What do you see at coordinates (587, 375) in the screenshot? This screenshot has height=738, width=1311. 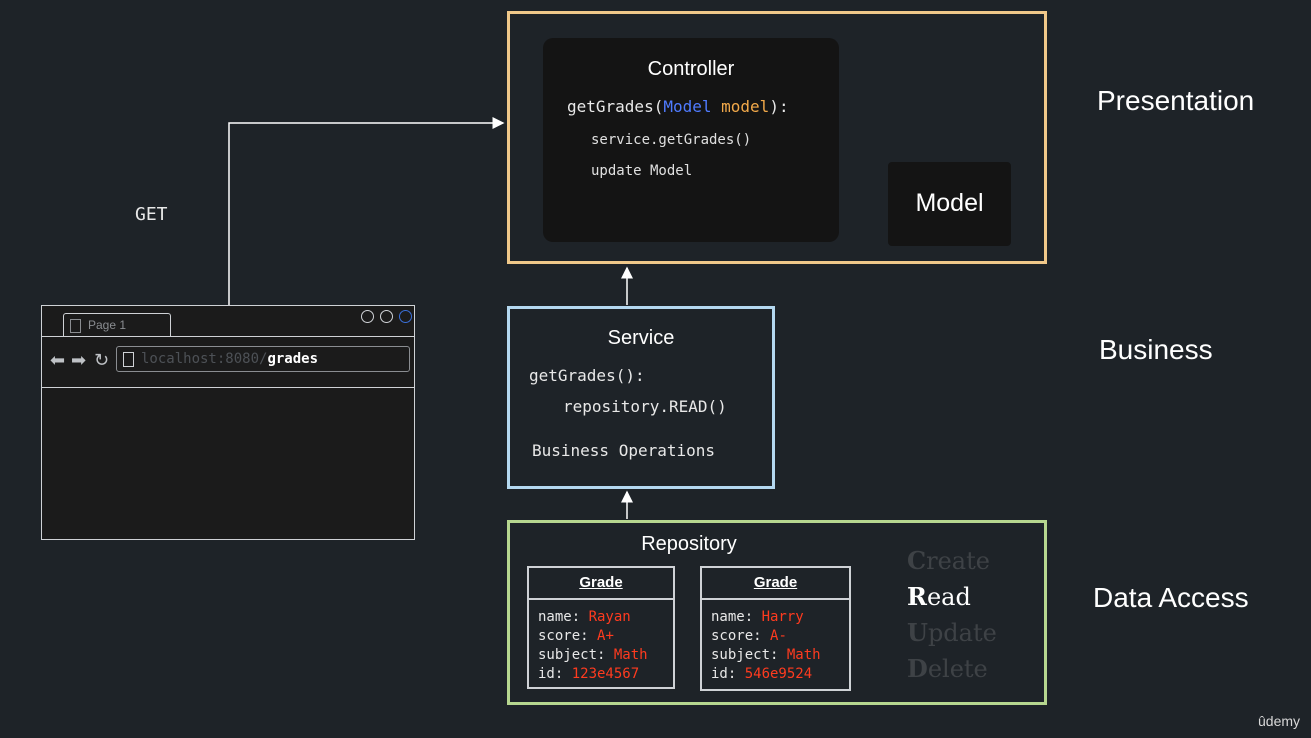 I see `service-signature: getGrades():` at bounding box center [587, 375].